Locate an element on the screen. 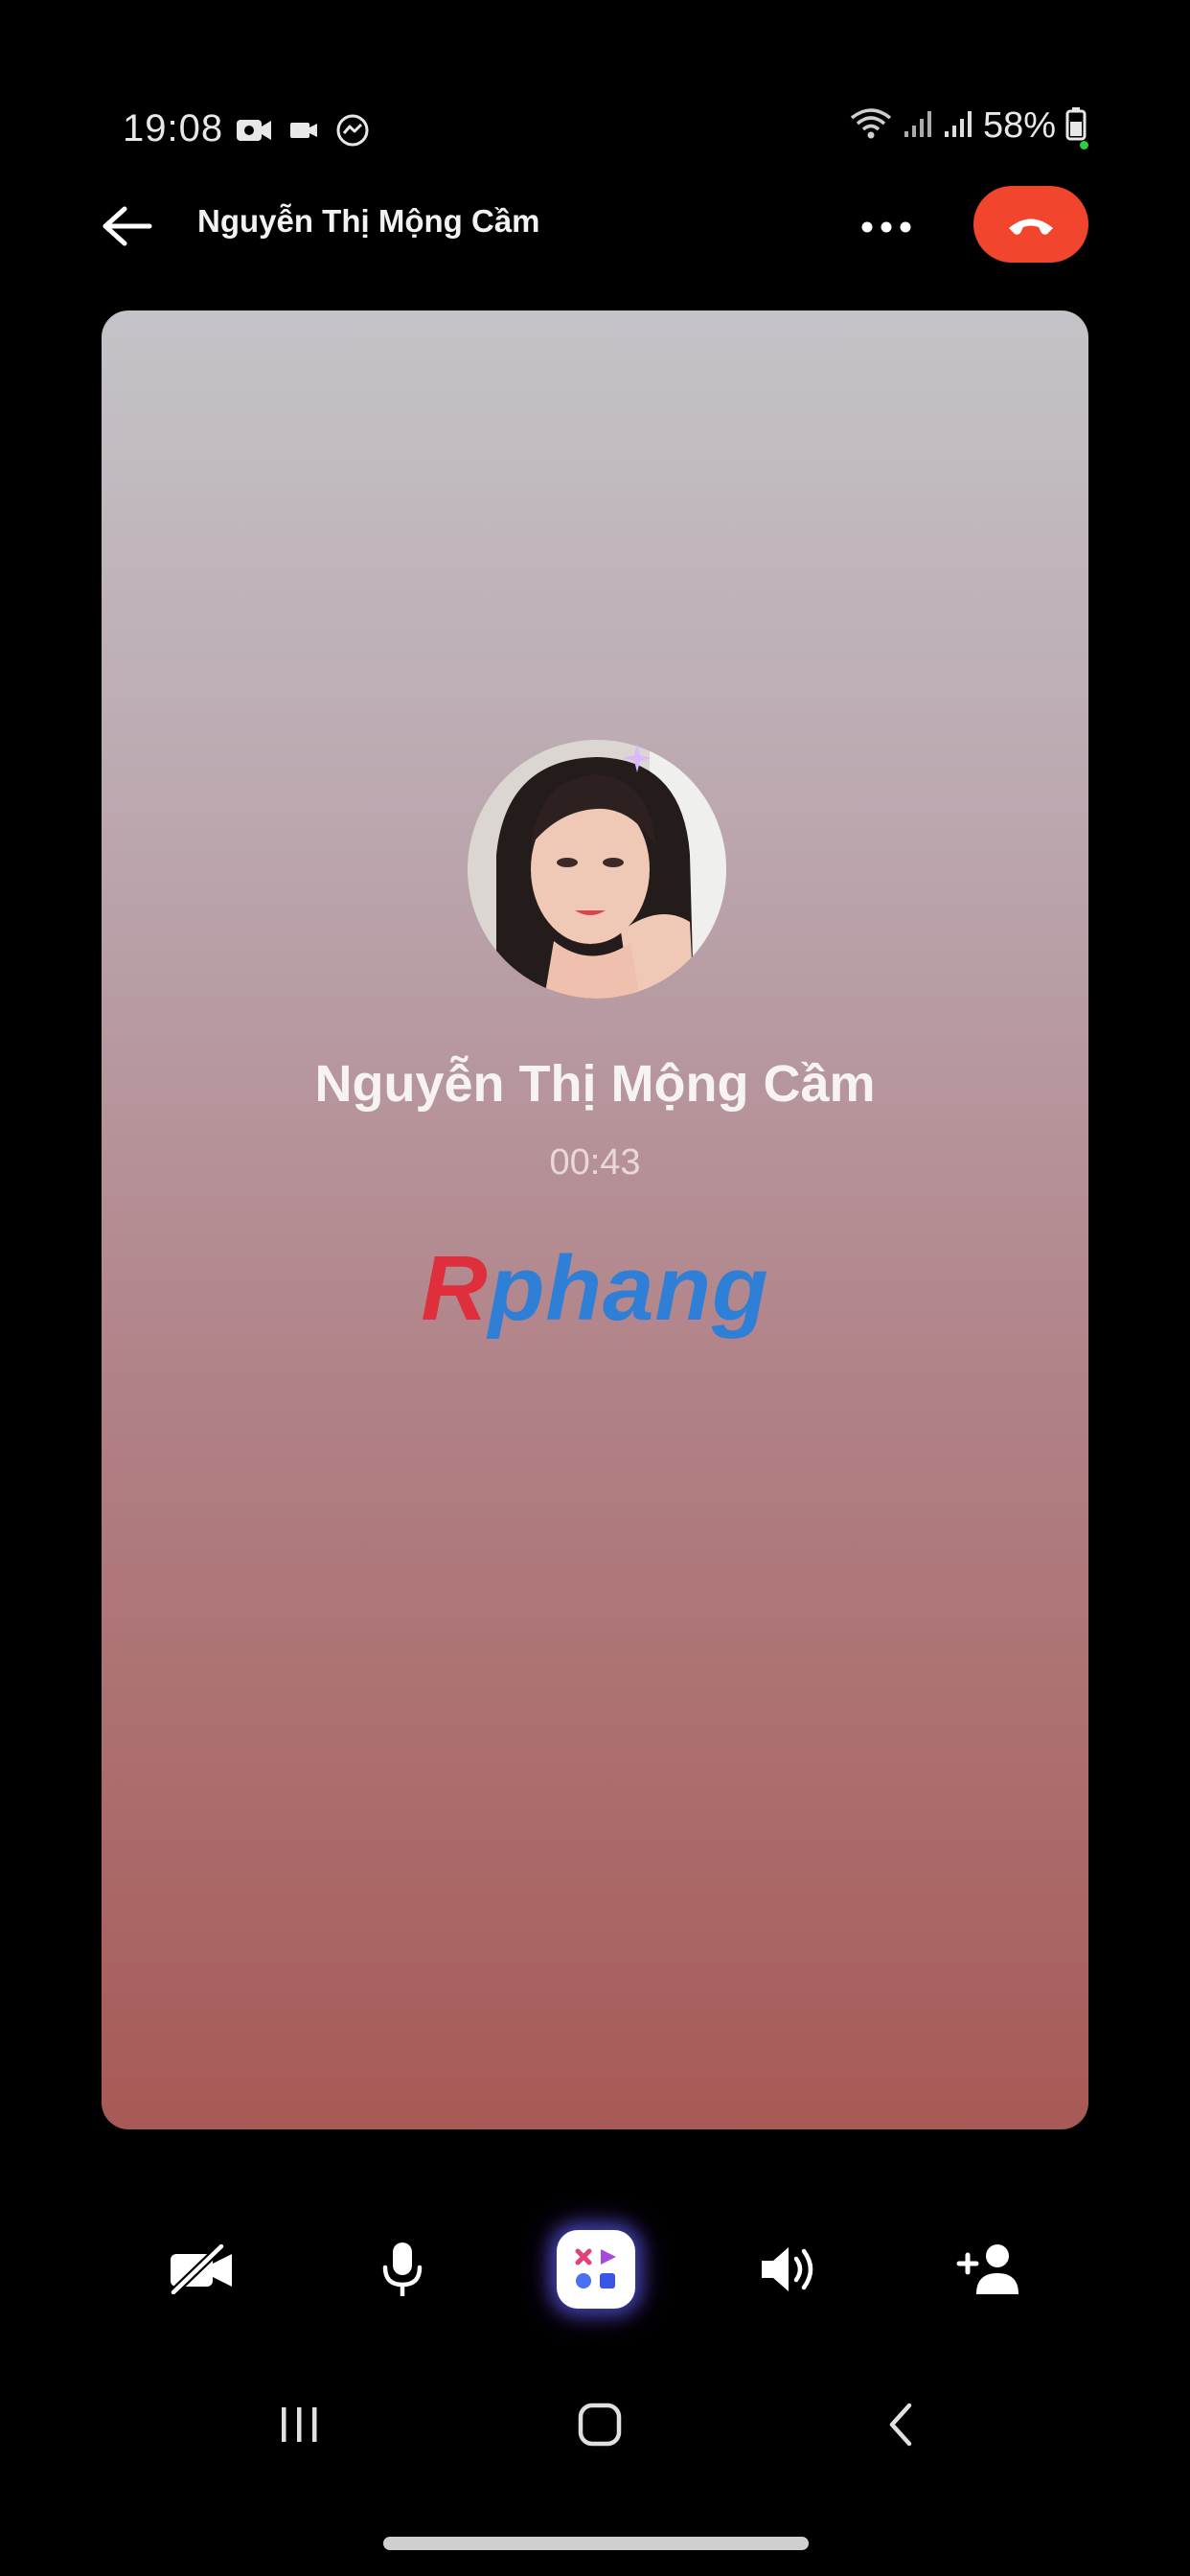 The image size is (1190, 2576). home-button is located at coordinates (600, 2424).